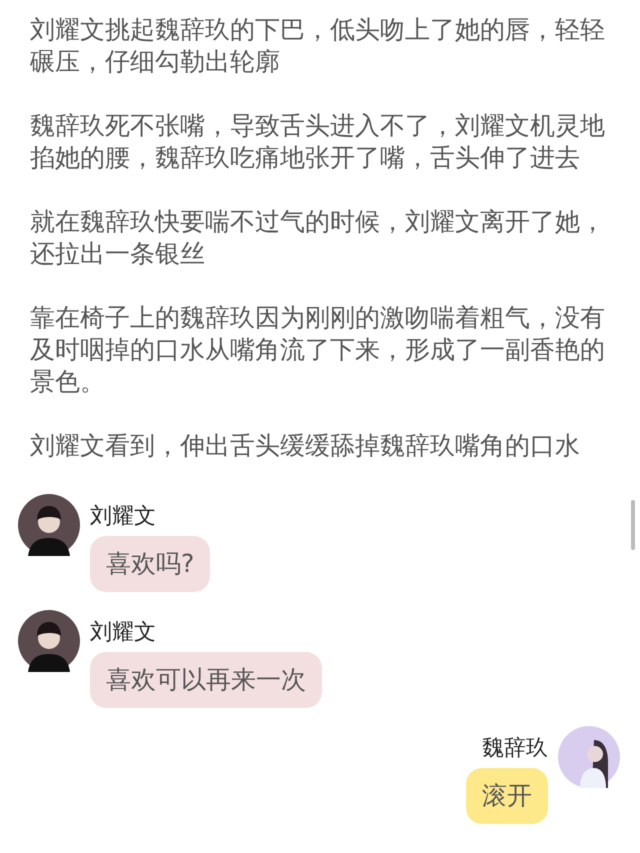  What do you see at coordinates (515, 749) in the screenshot?
I see `sender-name: 魏辞玖` at bounding box center [515, 749].